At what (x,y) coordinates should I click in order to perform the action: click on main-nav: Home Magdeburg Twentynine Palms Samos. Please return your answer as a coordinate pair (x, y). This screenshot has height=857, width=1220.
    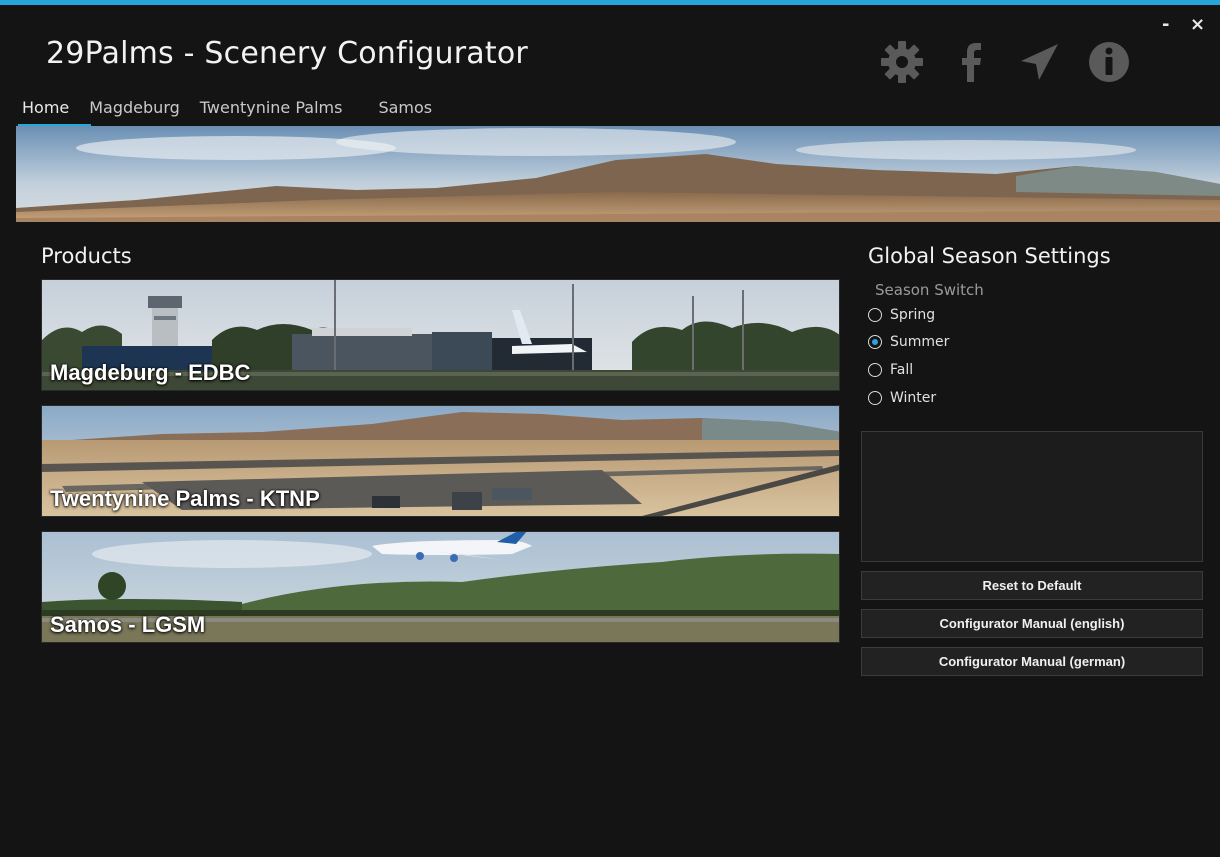
    Looking at the image, I should click on (237, 111).